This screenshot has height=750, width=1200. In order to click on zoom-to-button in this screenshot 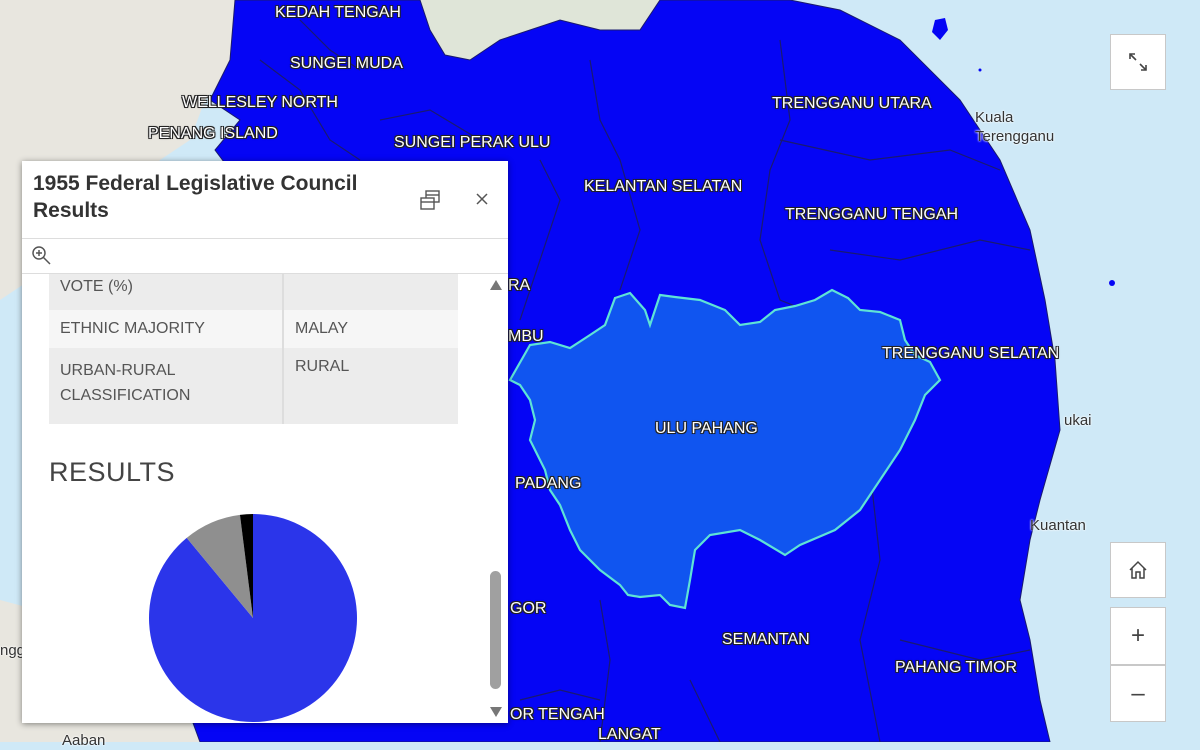, I will do `click(42, 258)`.